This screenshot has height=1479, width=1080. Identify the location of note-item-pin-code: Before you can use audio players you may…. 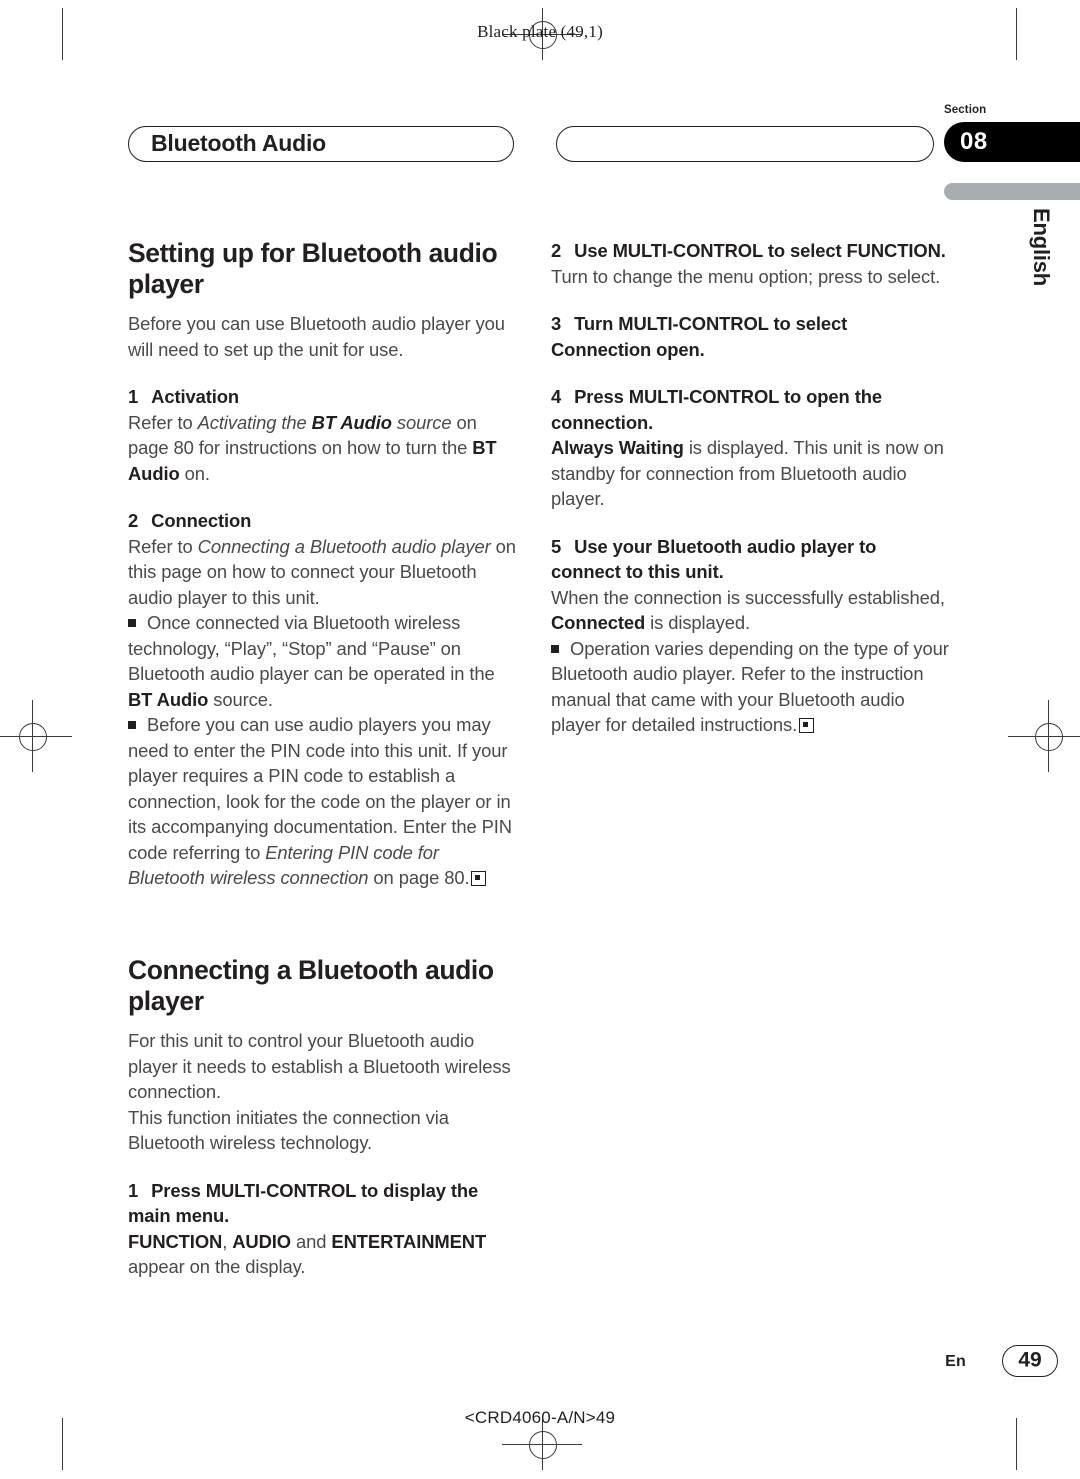
(323, 801).